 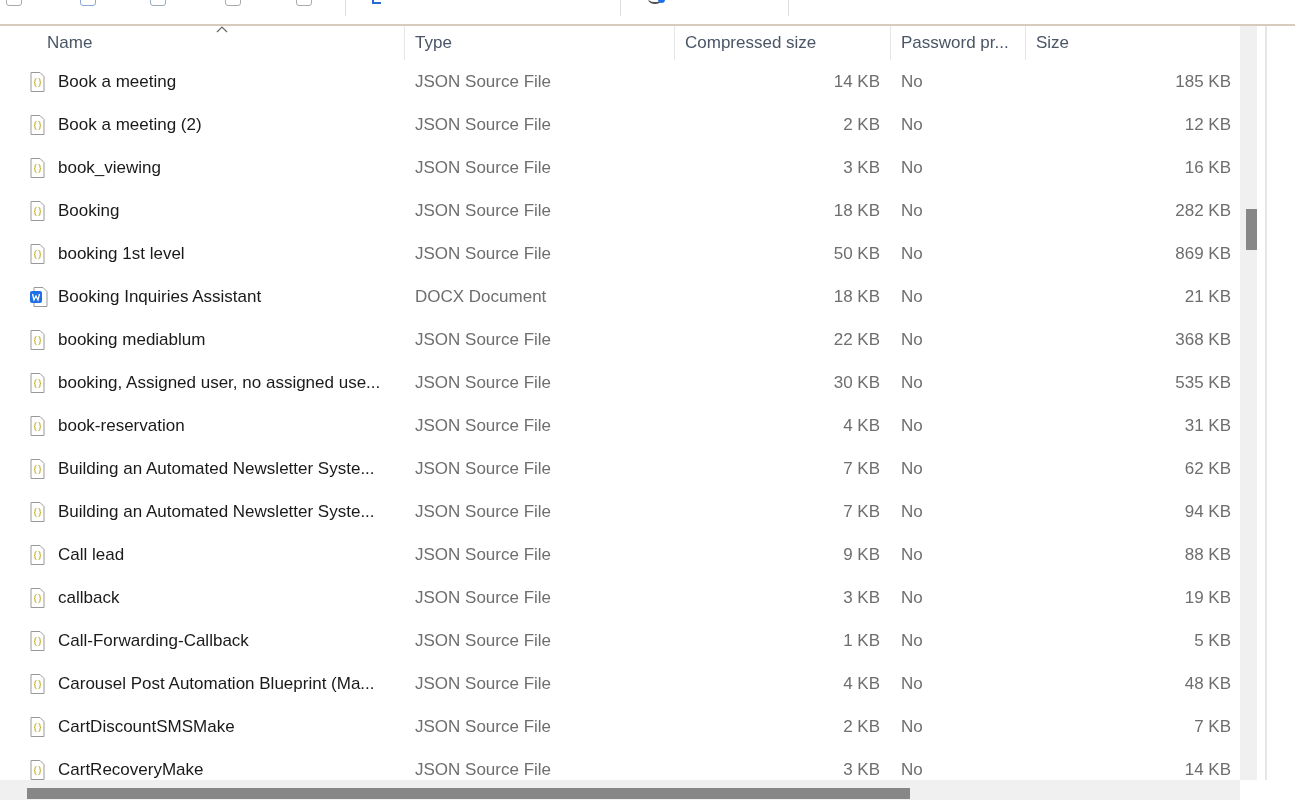 I want to click on file-name: callback, so click(x=89, y=597).